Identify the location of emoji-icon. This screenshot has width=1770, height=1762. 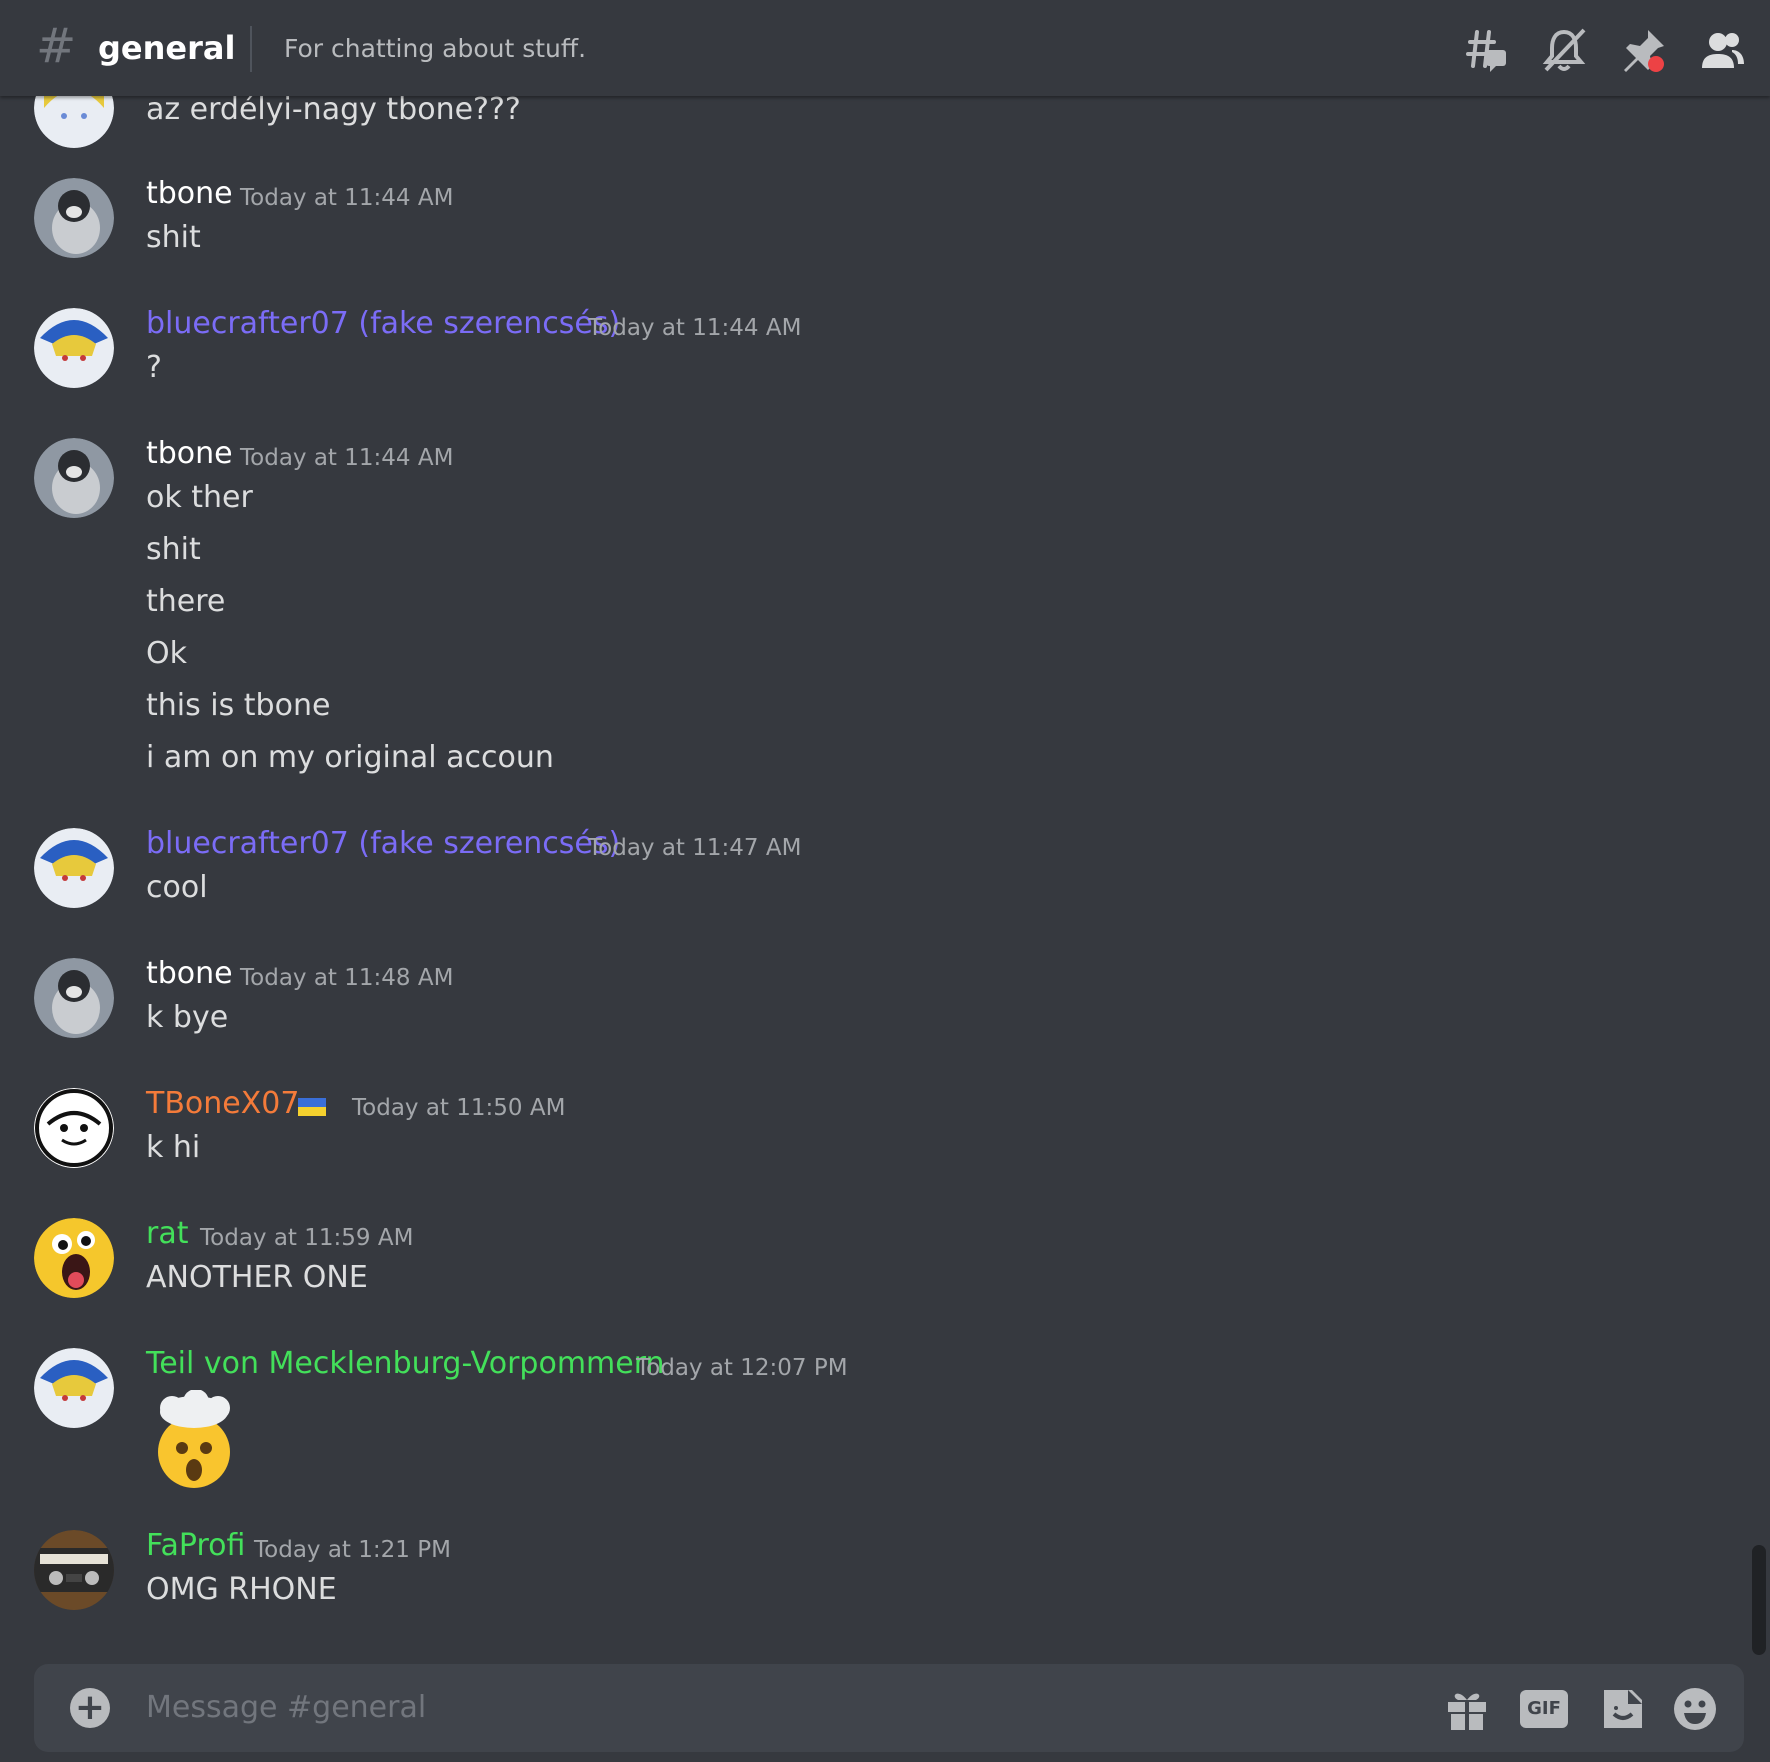
(1695, 1709).